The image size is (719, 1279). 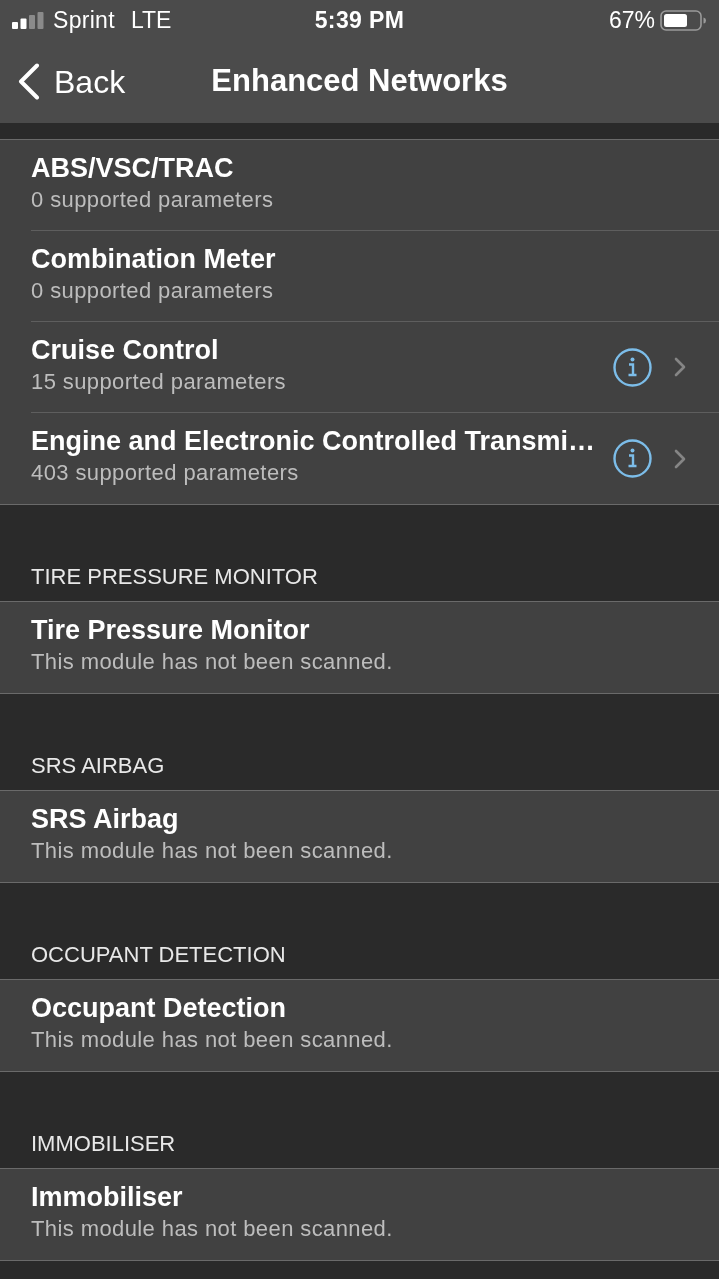 What do you see at coordinates (103, 1144) in the screenshot?
I see `section-header: IMMOBILISER` at bounding box center [103, 1144].